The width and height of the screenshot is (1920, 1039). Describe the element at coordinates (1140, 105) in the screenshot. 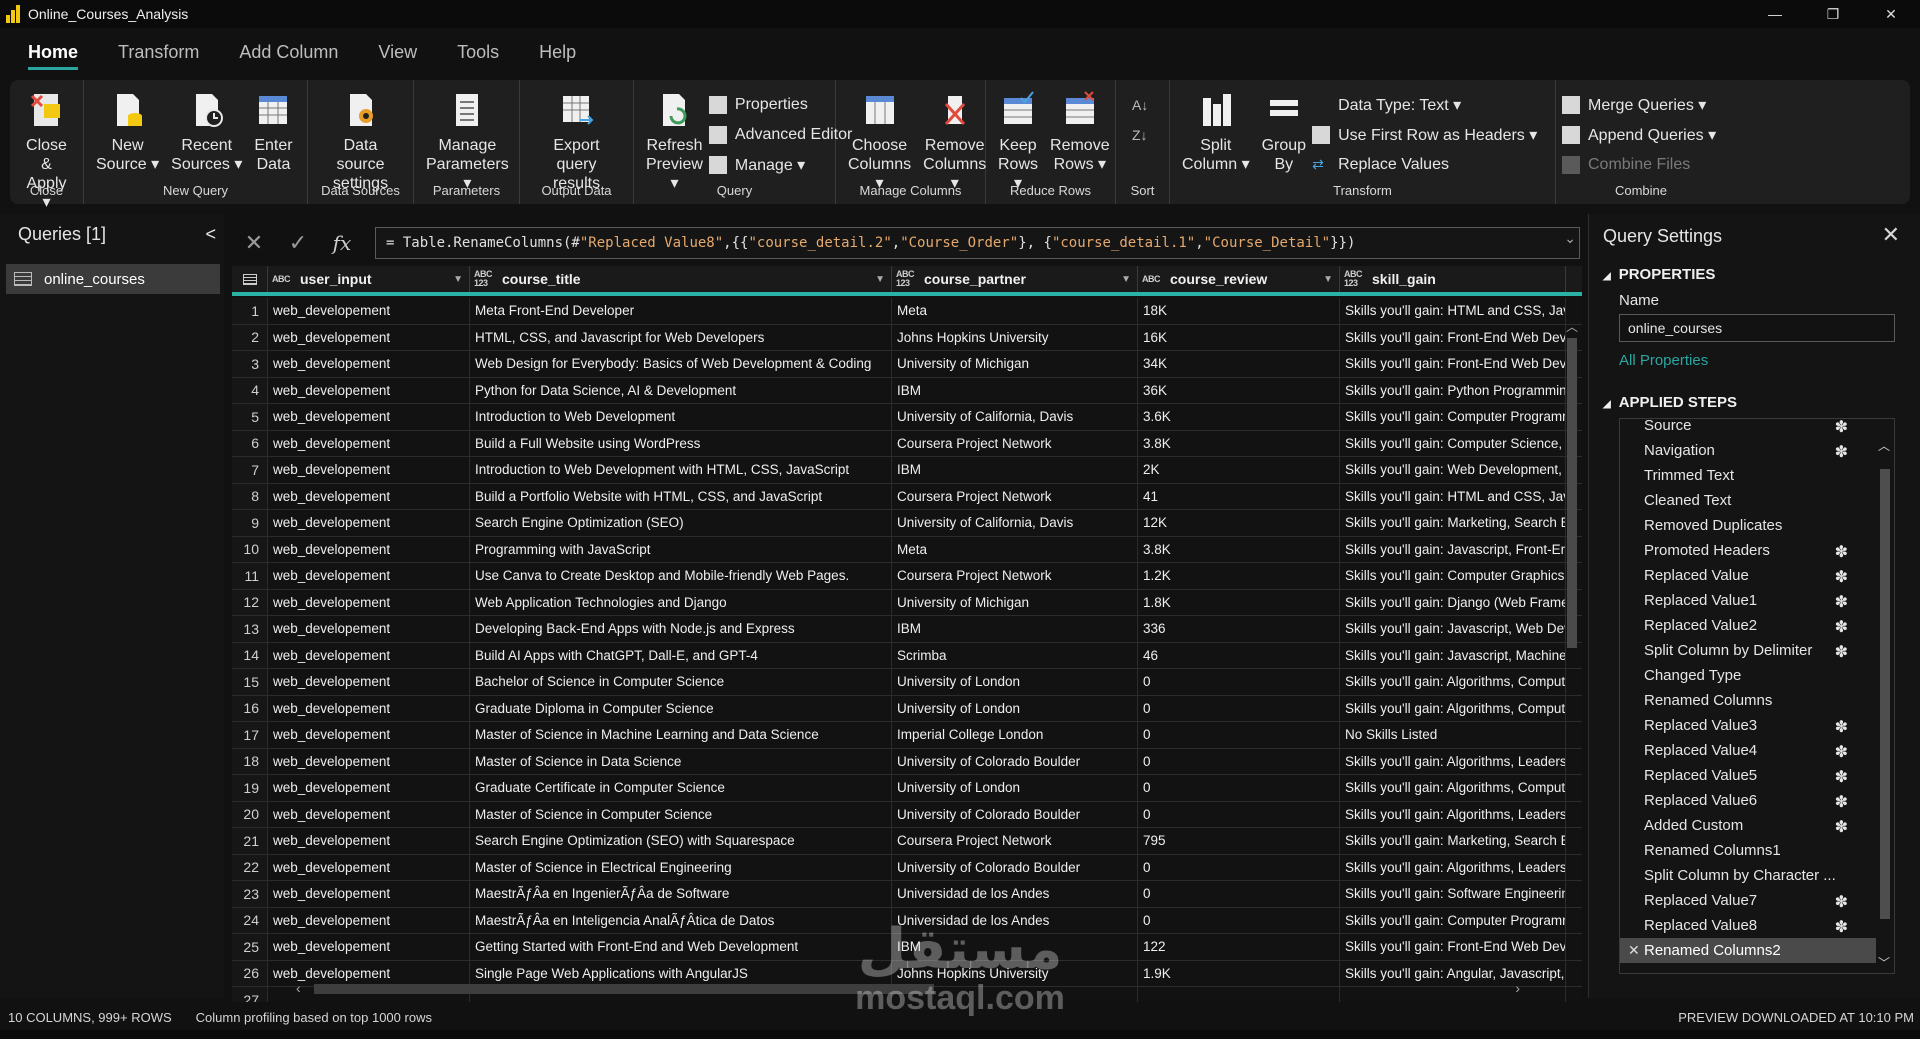

I see `sort-ascending-button: A↓` at that location.